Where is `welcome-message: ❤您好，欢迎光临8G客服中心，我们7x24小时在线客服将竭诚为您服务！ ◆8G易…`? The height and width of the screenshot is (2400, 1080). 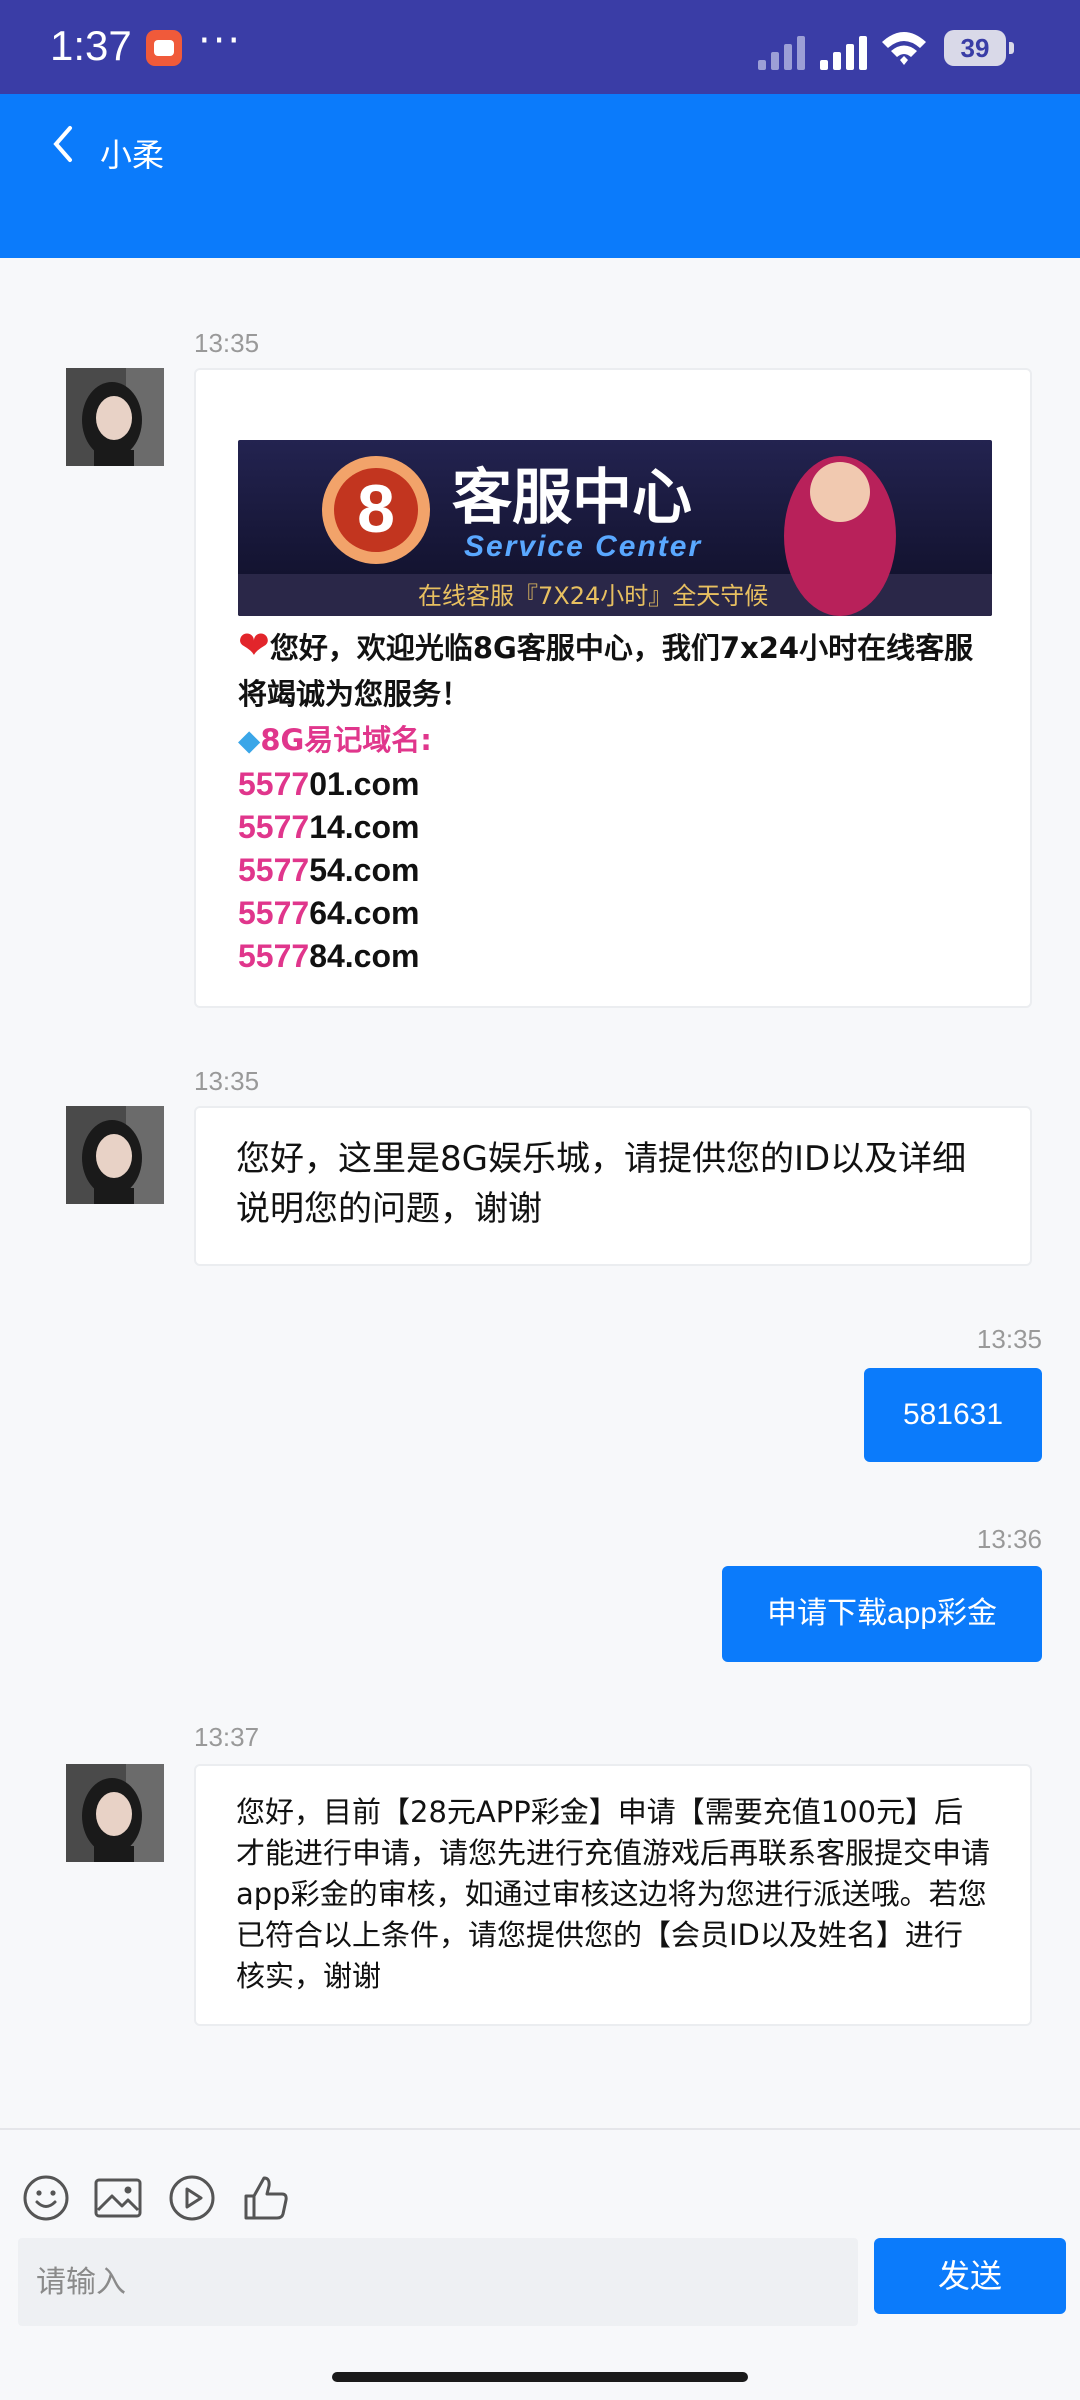
welcome-message: ❤您好，欢迎光临8G客服中心，我们7x24小时在线客服将竭诚为您服务！ ◆8G易… is located at coordinates (618, 800).